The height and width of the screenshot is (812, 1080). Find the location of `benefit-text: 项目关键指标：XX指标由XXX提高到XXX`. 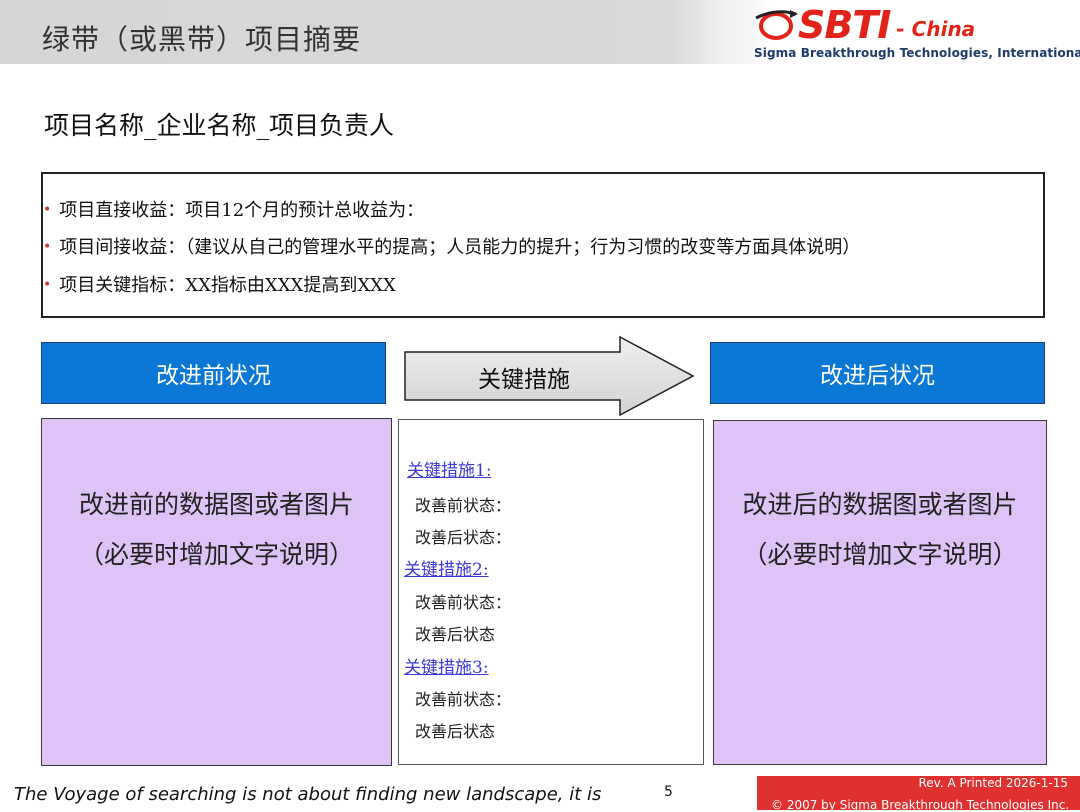

benefit-text: 项目关键指标：XX指标由XXX提高到XXX is located at coordinates (227, 285).